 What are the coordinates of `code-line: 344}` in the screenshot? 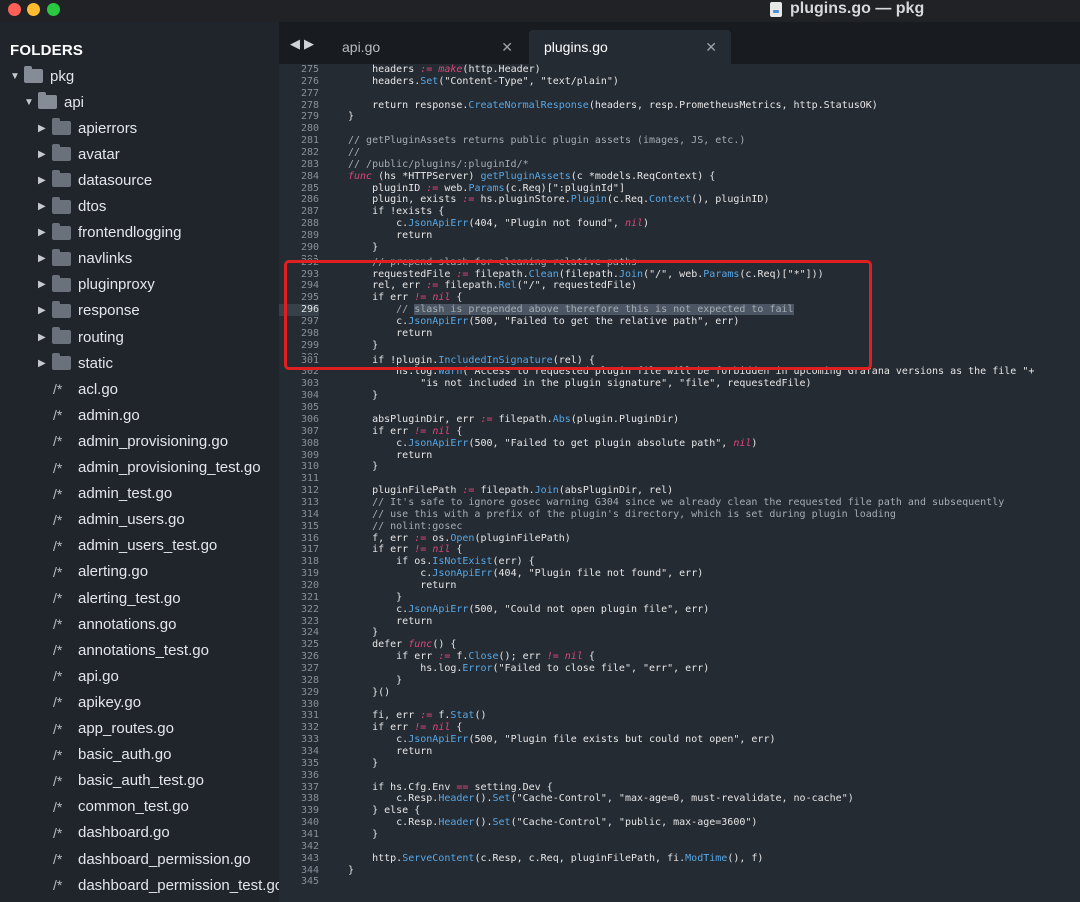 It's located at (656, 871).